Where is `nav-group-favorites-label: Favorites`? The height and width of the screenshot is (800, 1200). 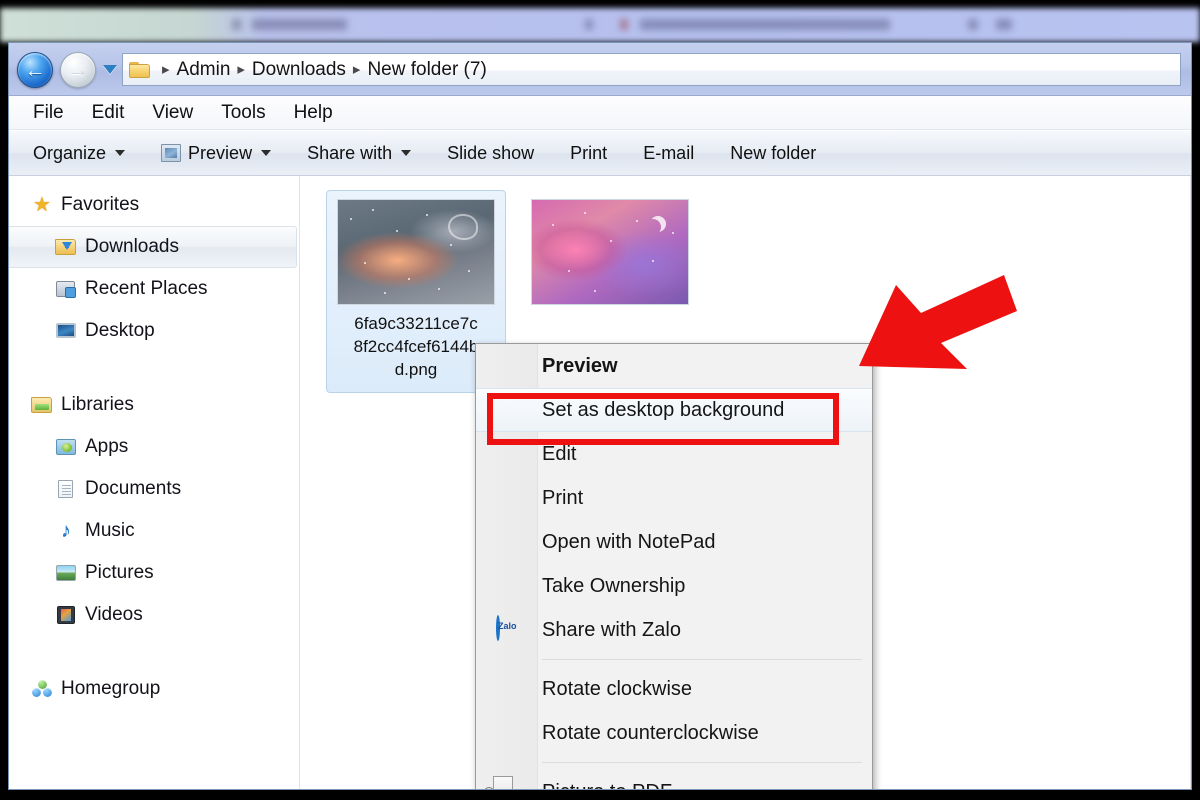 nav-group-favorites-label: Favorites is located at coordinates (100, 204).